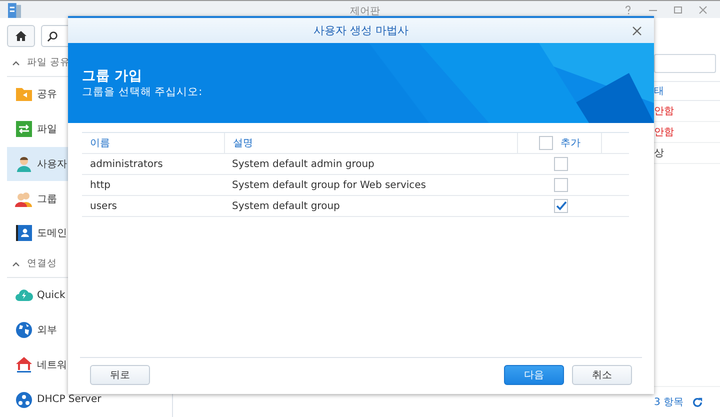 Image resolution: width=720 pixels, height=417 pixels. I want to click on dialog-title: 사용자 생성 마법사, so click(361, 30).